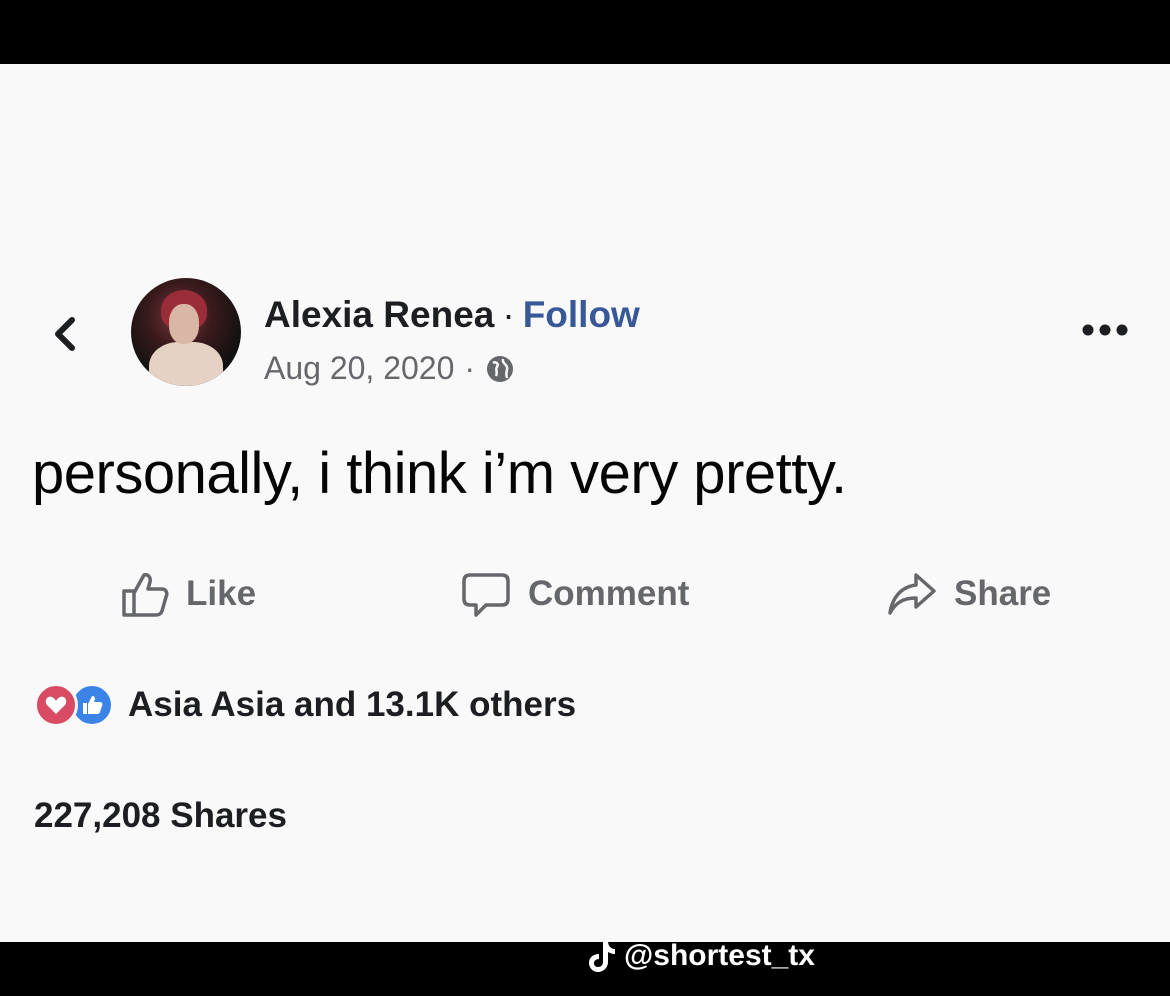  I want to click on tiktok-logo-icon, so click(602, 956).